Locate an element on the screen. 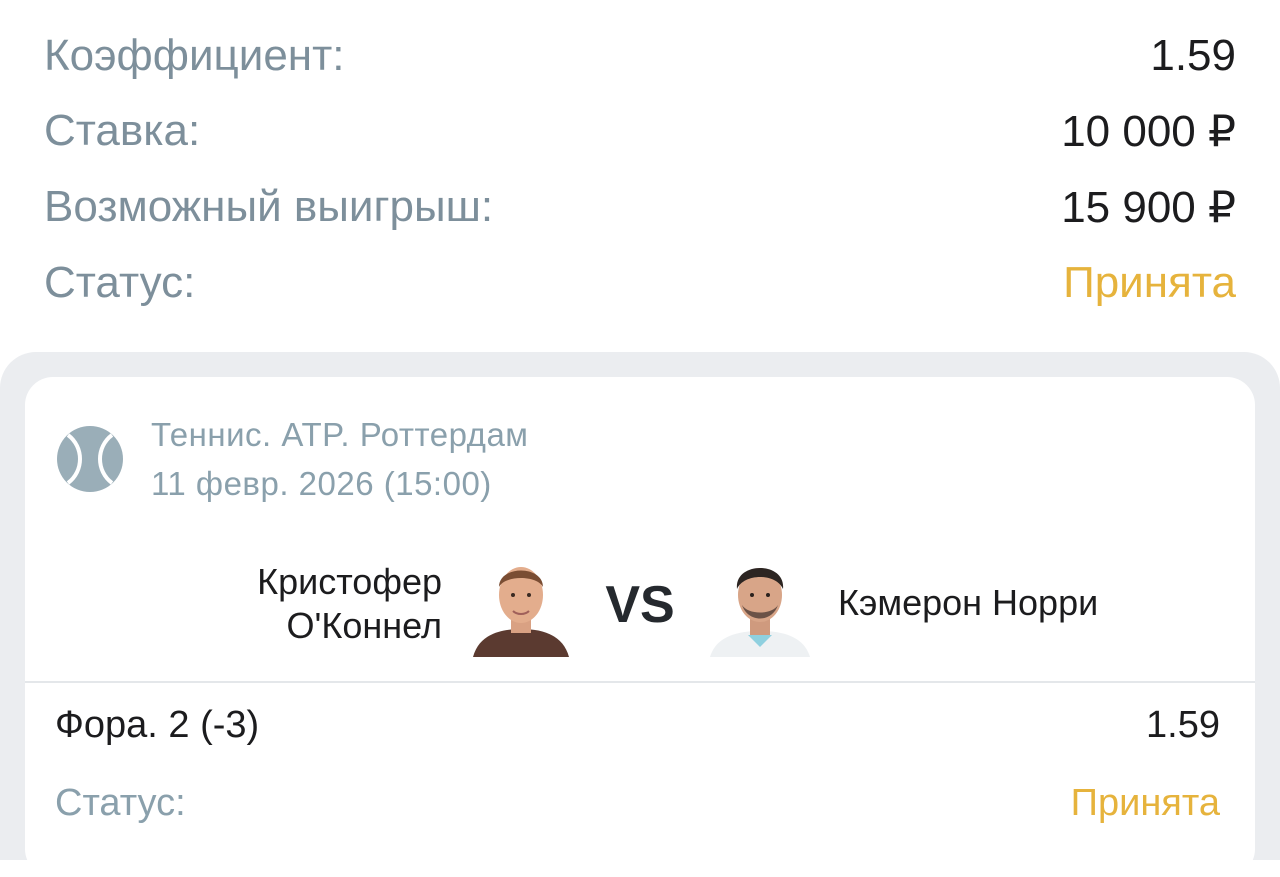 Image resolution: width=1280 pixels, height=877 pixels. bet-market-row: Фора. 2 (-3) 1.59 is located at coordinates (637, 725).